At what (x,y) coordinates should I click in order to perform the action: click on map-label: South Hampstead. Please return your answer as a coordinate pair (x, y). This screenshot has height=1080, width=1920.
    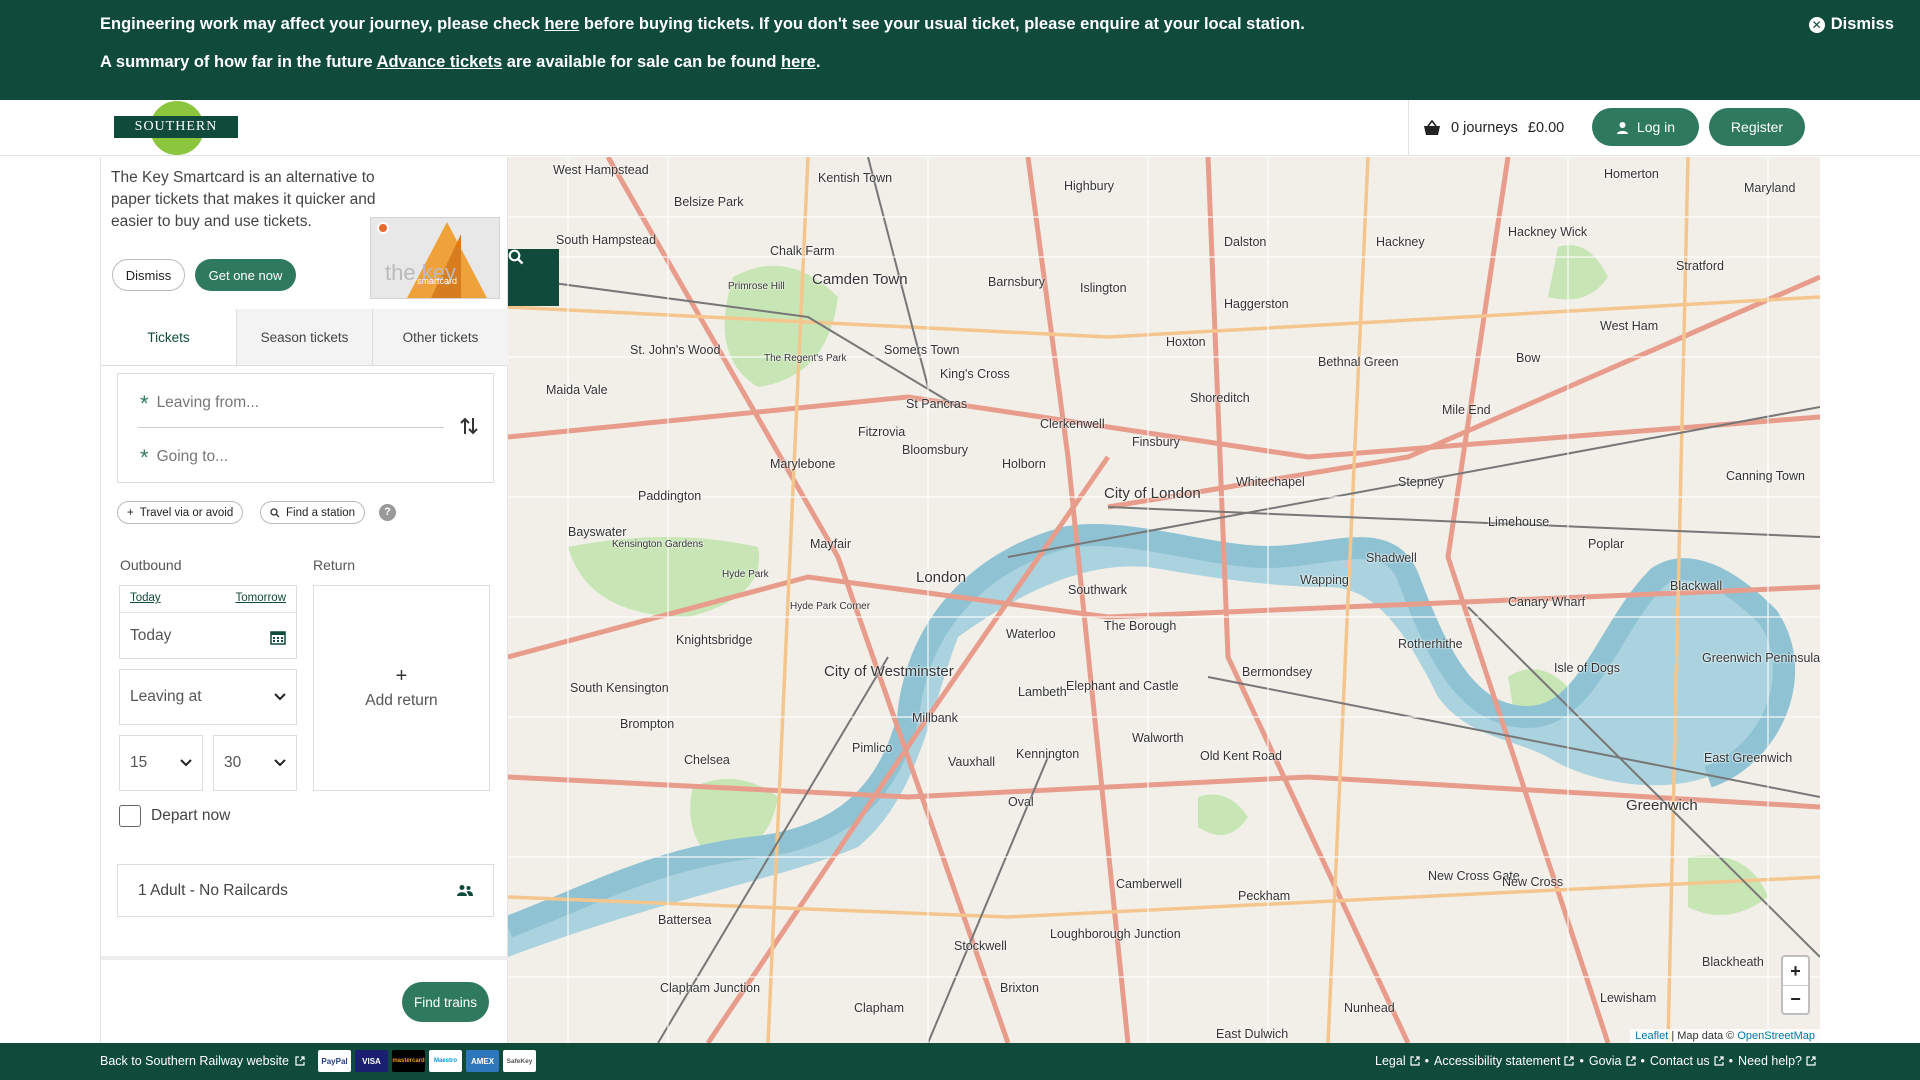
    Looking at the image, I should click on (606, 240).